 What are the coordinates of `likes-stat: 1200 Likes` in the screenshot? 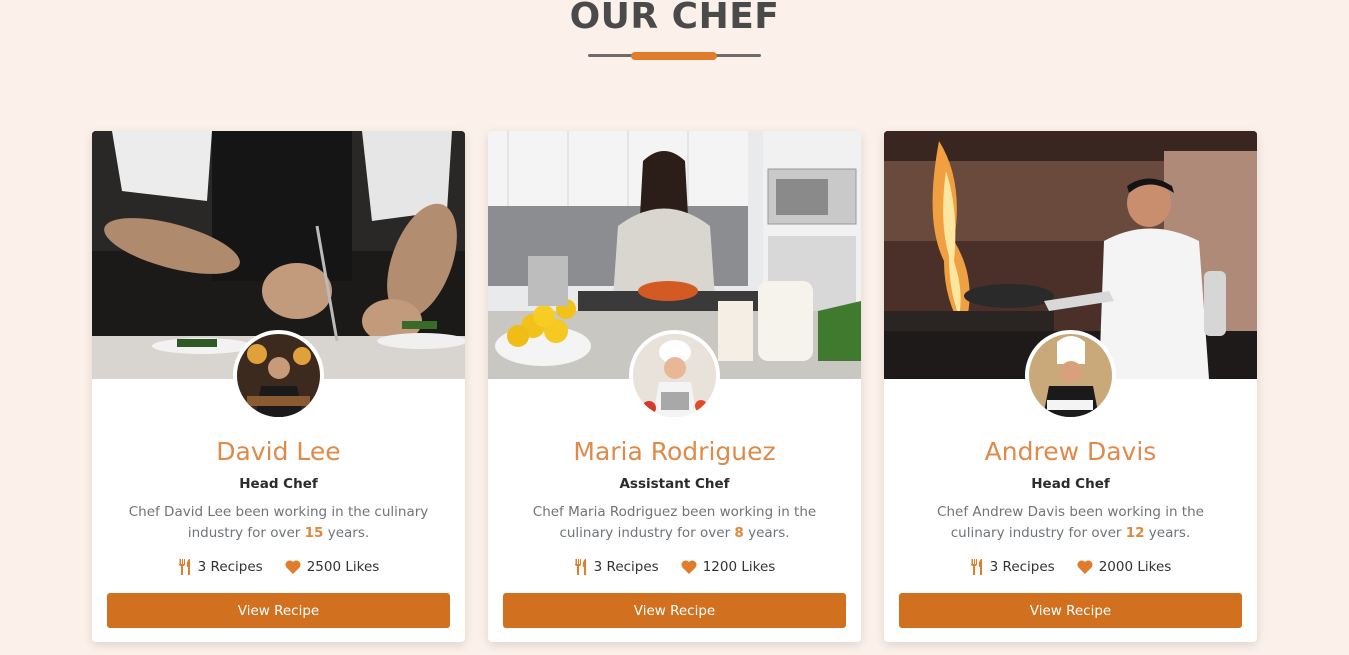 It's located at (728, 567).